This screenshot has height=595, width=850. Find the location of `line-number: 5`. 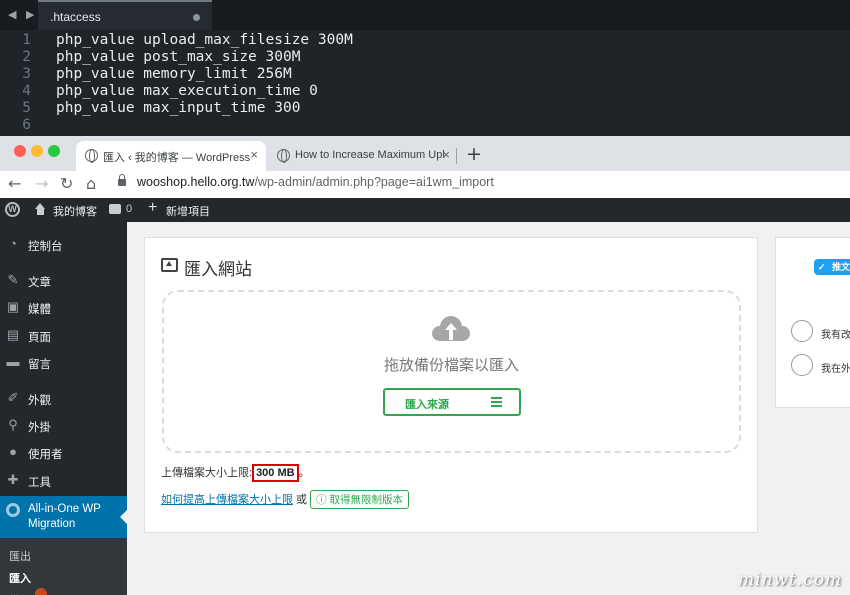

line-number: 5 is located at coordinates (26, 108).